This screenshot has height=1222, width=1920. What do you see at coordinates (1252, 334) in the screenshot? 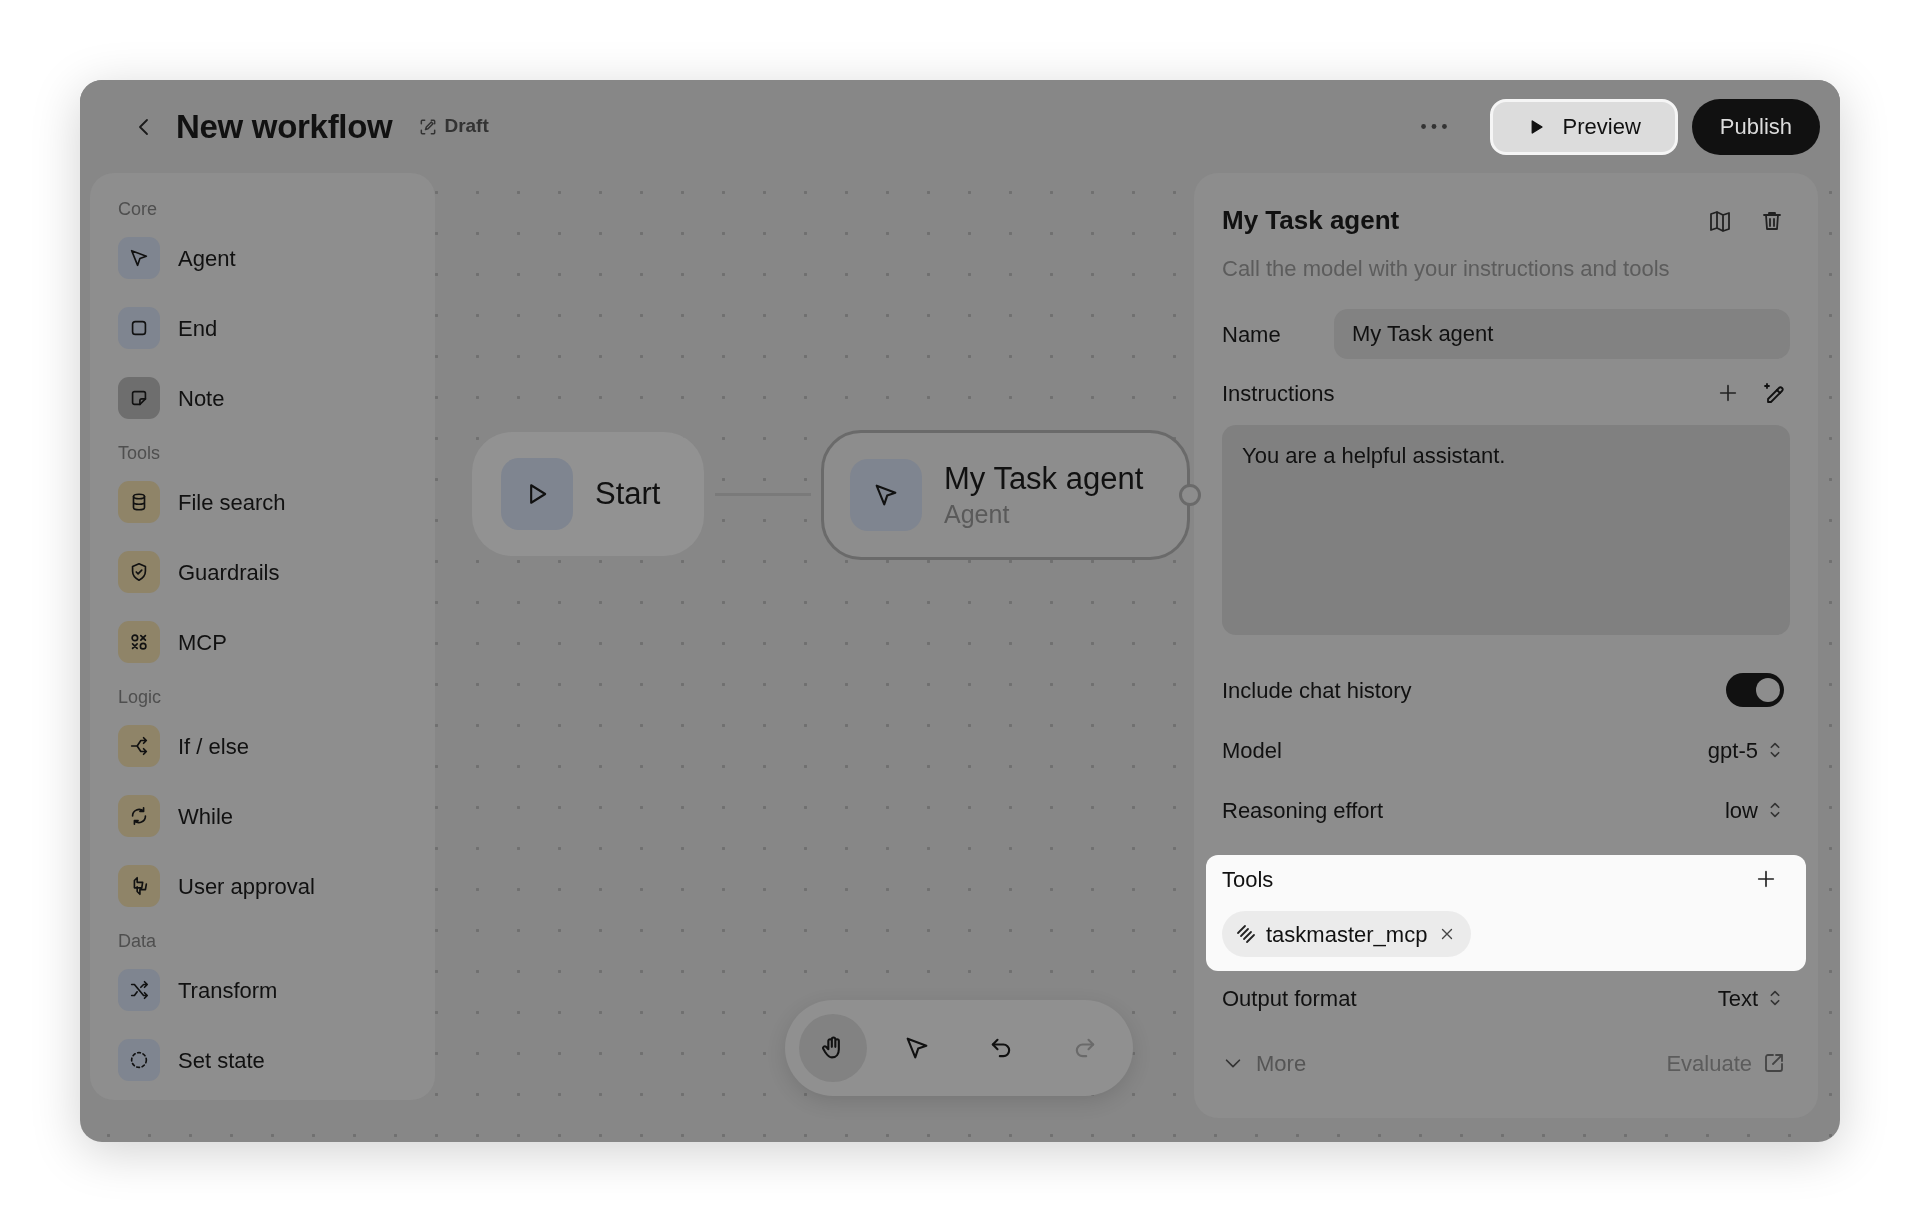
I see `field-label: Name` at bounding box center [1252, 334].